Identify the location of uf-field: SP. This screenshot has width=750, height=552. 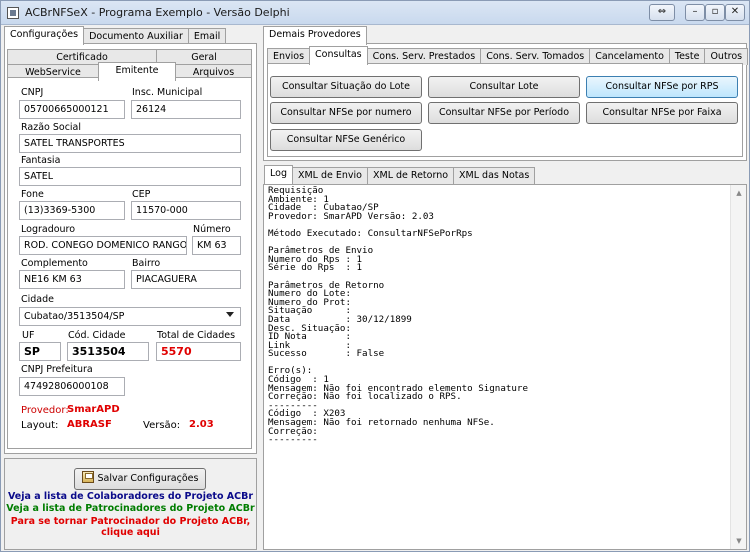
(40, 351).